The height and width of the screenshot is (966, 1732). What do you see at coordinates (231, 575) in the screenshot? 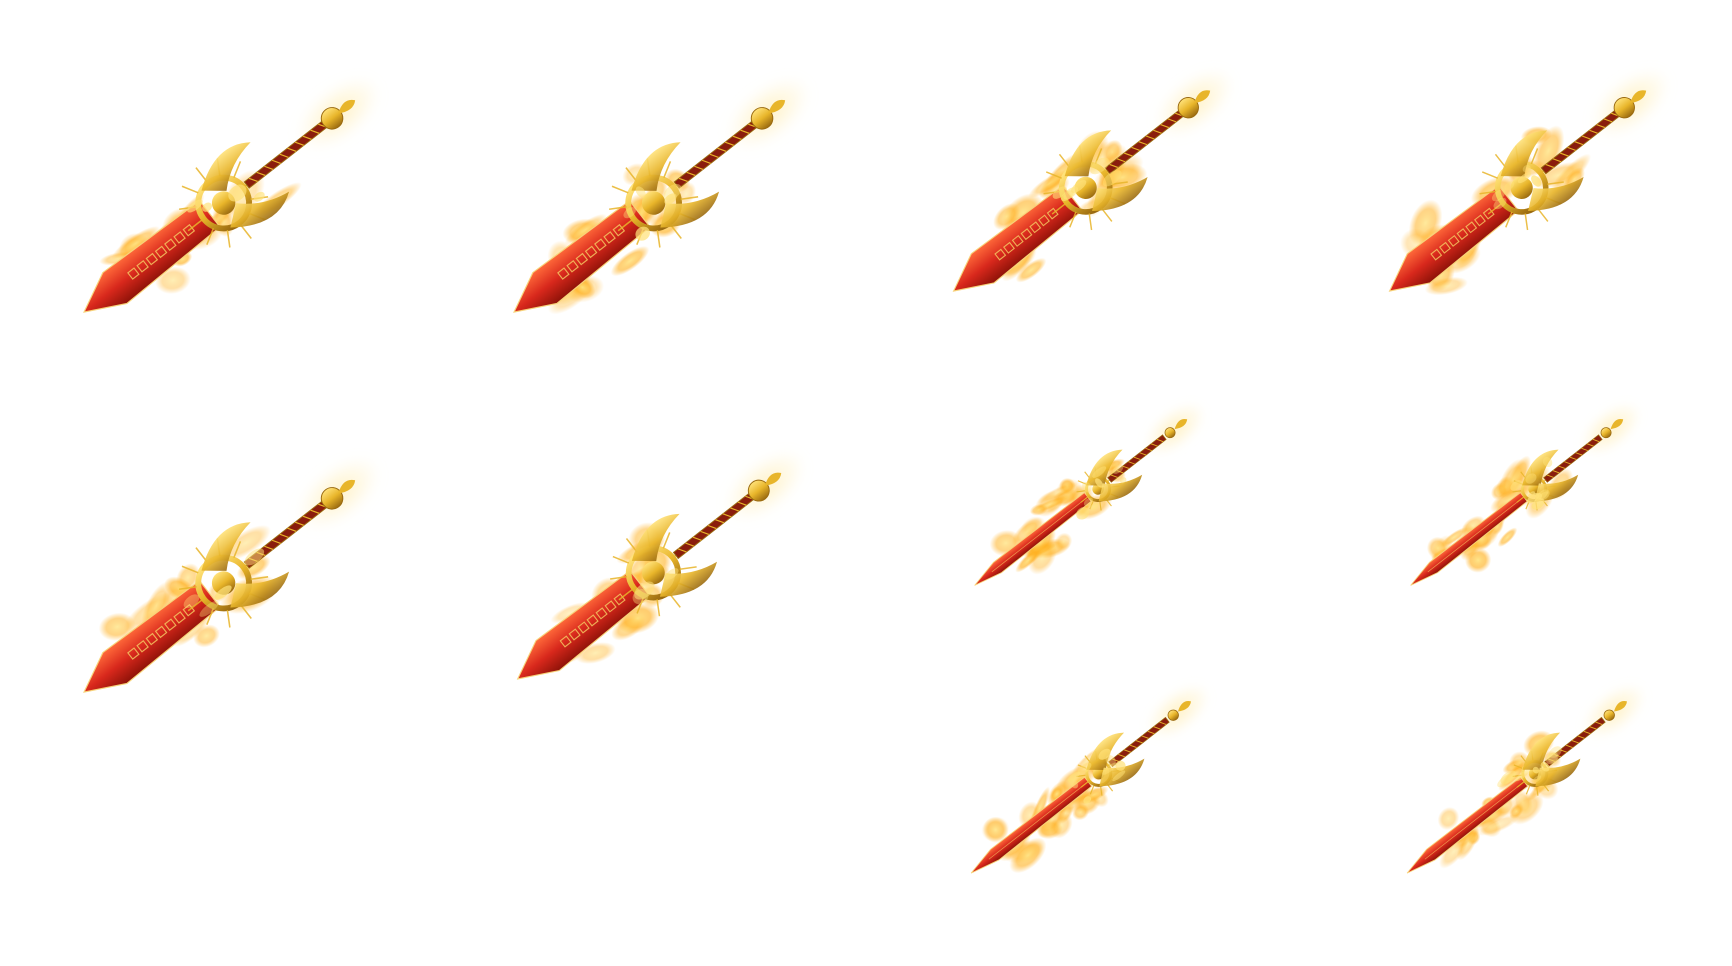
I see `sword-frame-5-art` at bounding box center [231, 575].